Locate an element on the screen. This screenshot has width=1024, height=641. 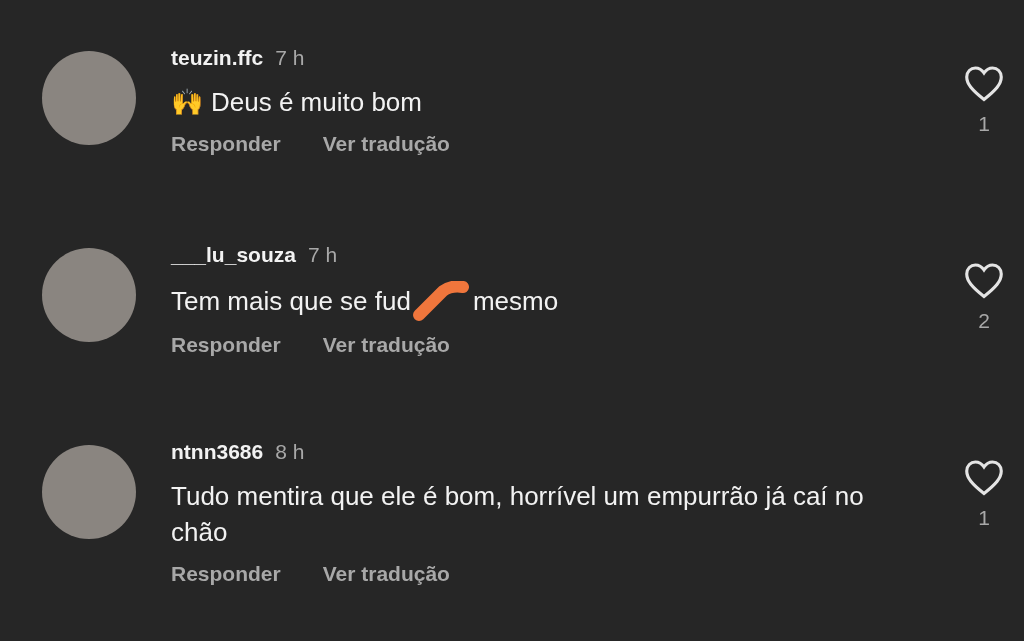
comment-text: mesmo is located at coordinates (515, 301).